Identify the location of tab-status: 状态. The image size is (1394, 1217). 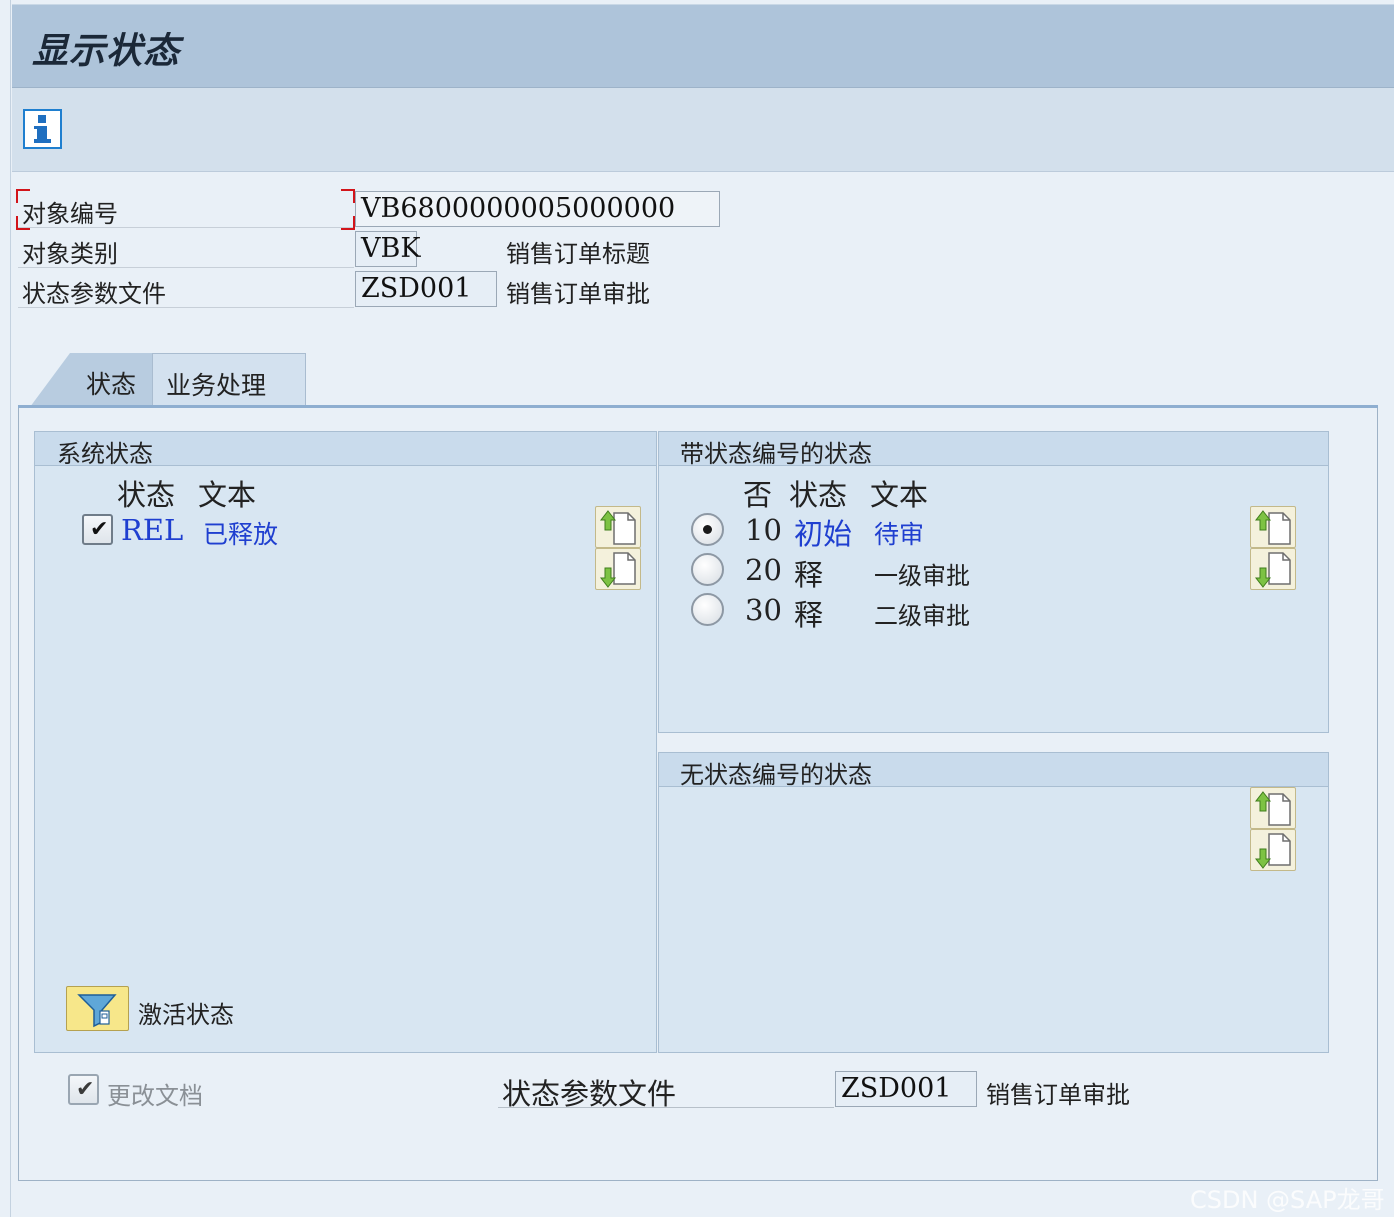
(91, 380).